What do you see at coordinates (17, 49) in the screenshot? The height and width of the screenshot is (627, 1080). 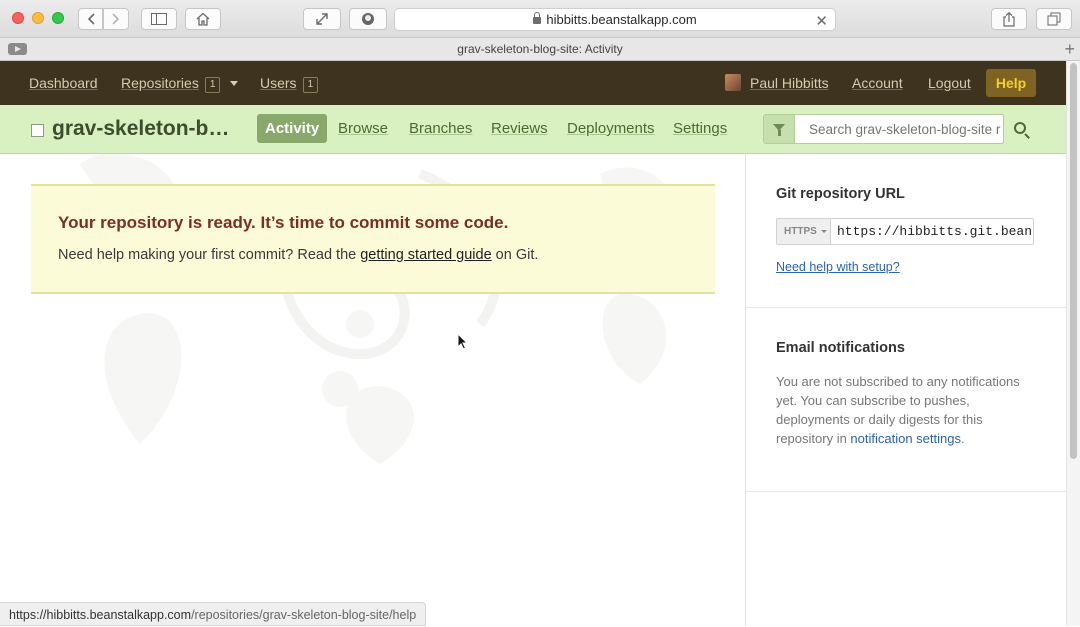 I see `video-icon` at bounding box center [17, 49].